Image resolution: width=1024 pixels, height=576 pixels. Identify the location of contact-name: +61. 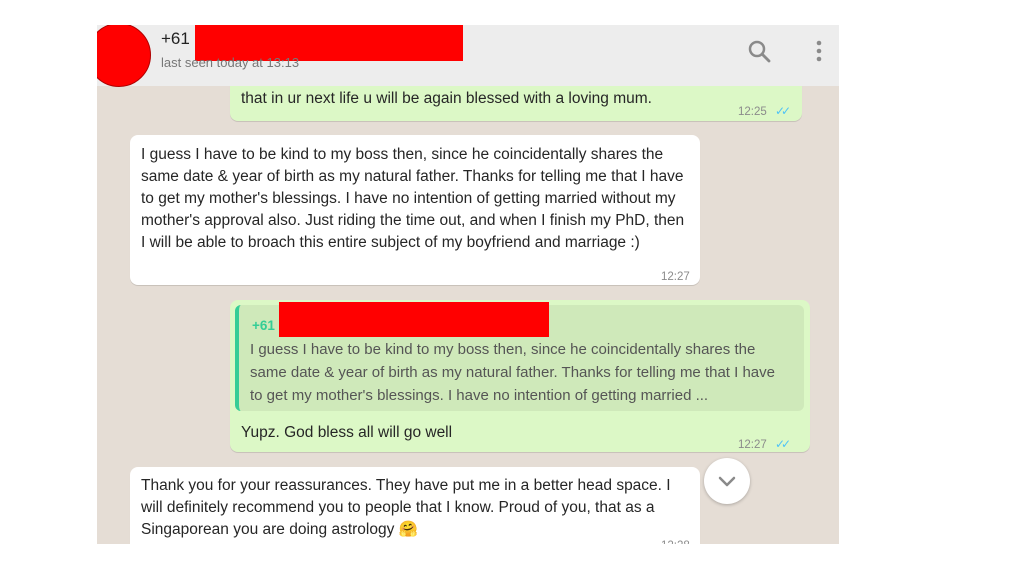
(175, 39).